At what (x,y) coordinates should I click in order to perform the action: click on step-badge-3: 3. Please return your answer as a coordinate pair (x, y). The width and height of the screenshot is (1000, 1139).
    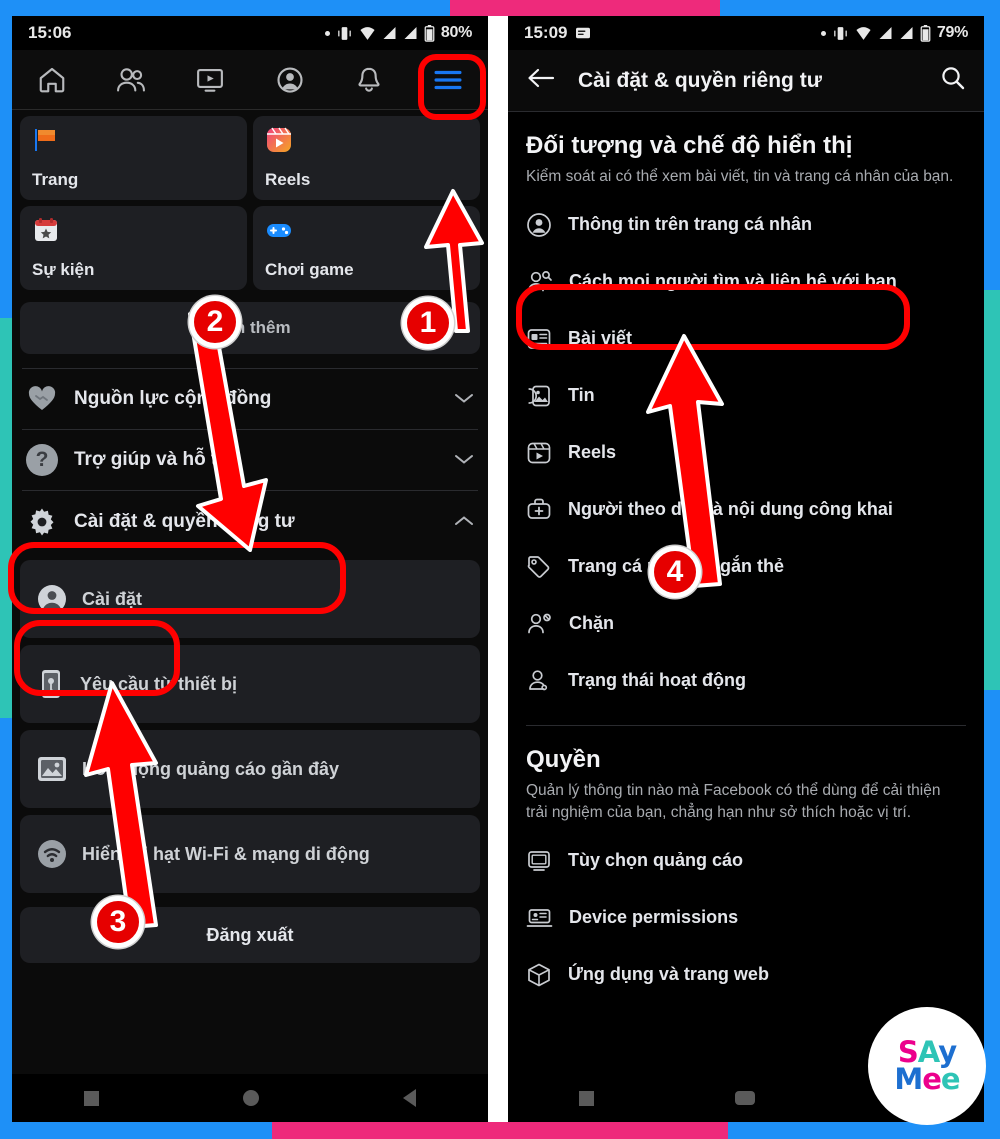
    Looking at the image, I should click on (118, 922).